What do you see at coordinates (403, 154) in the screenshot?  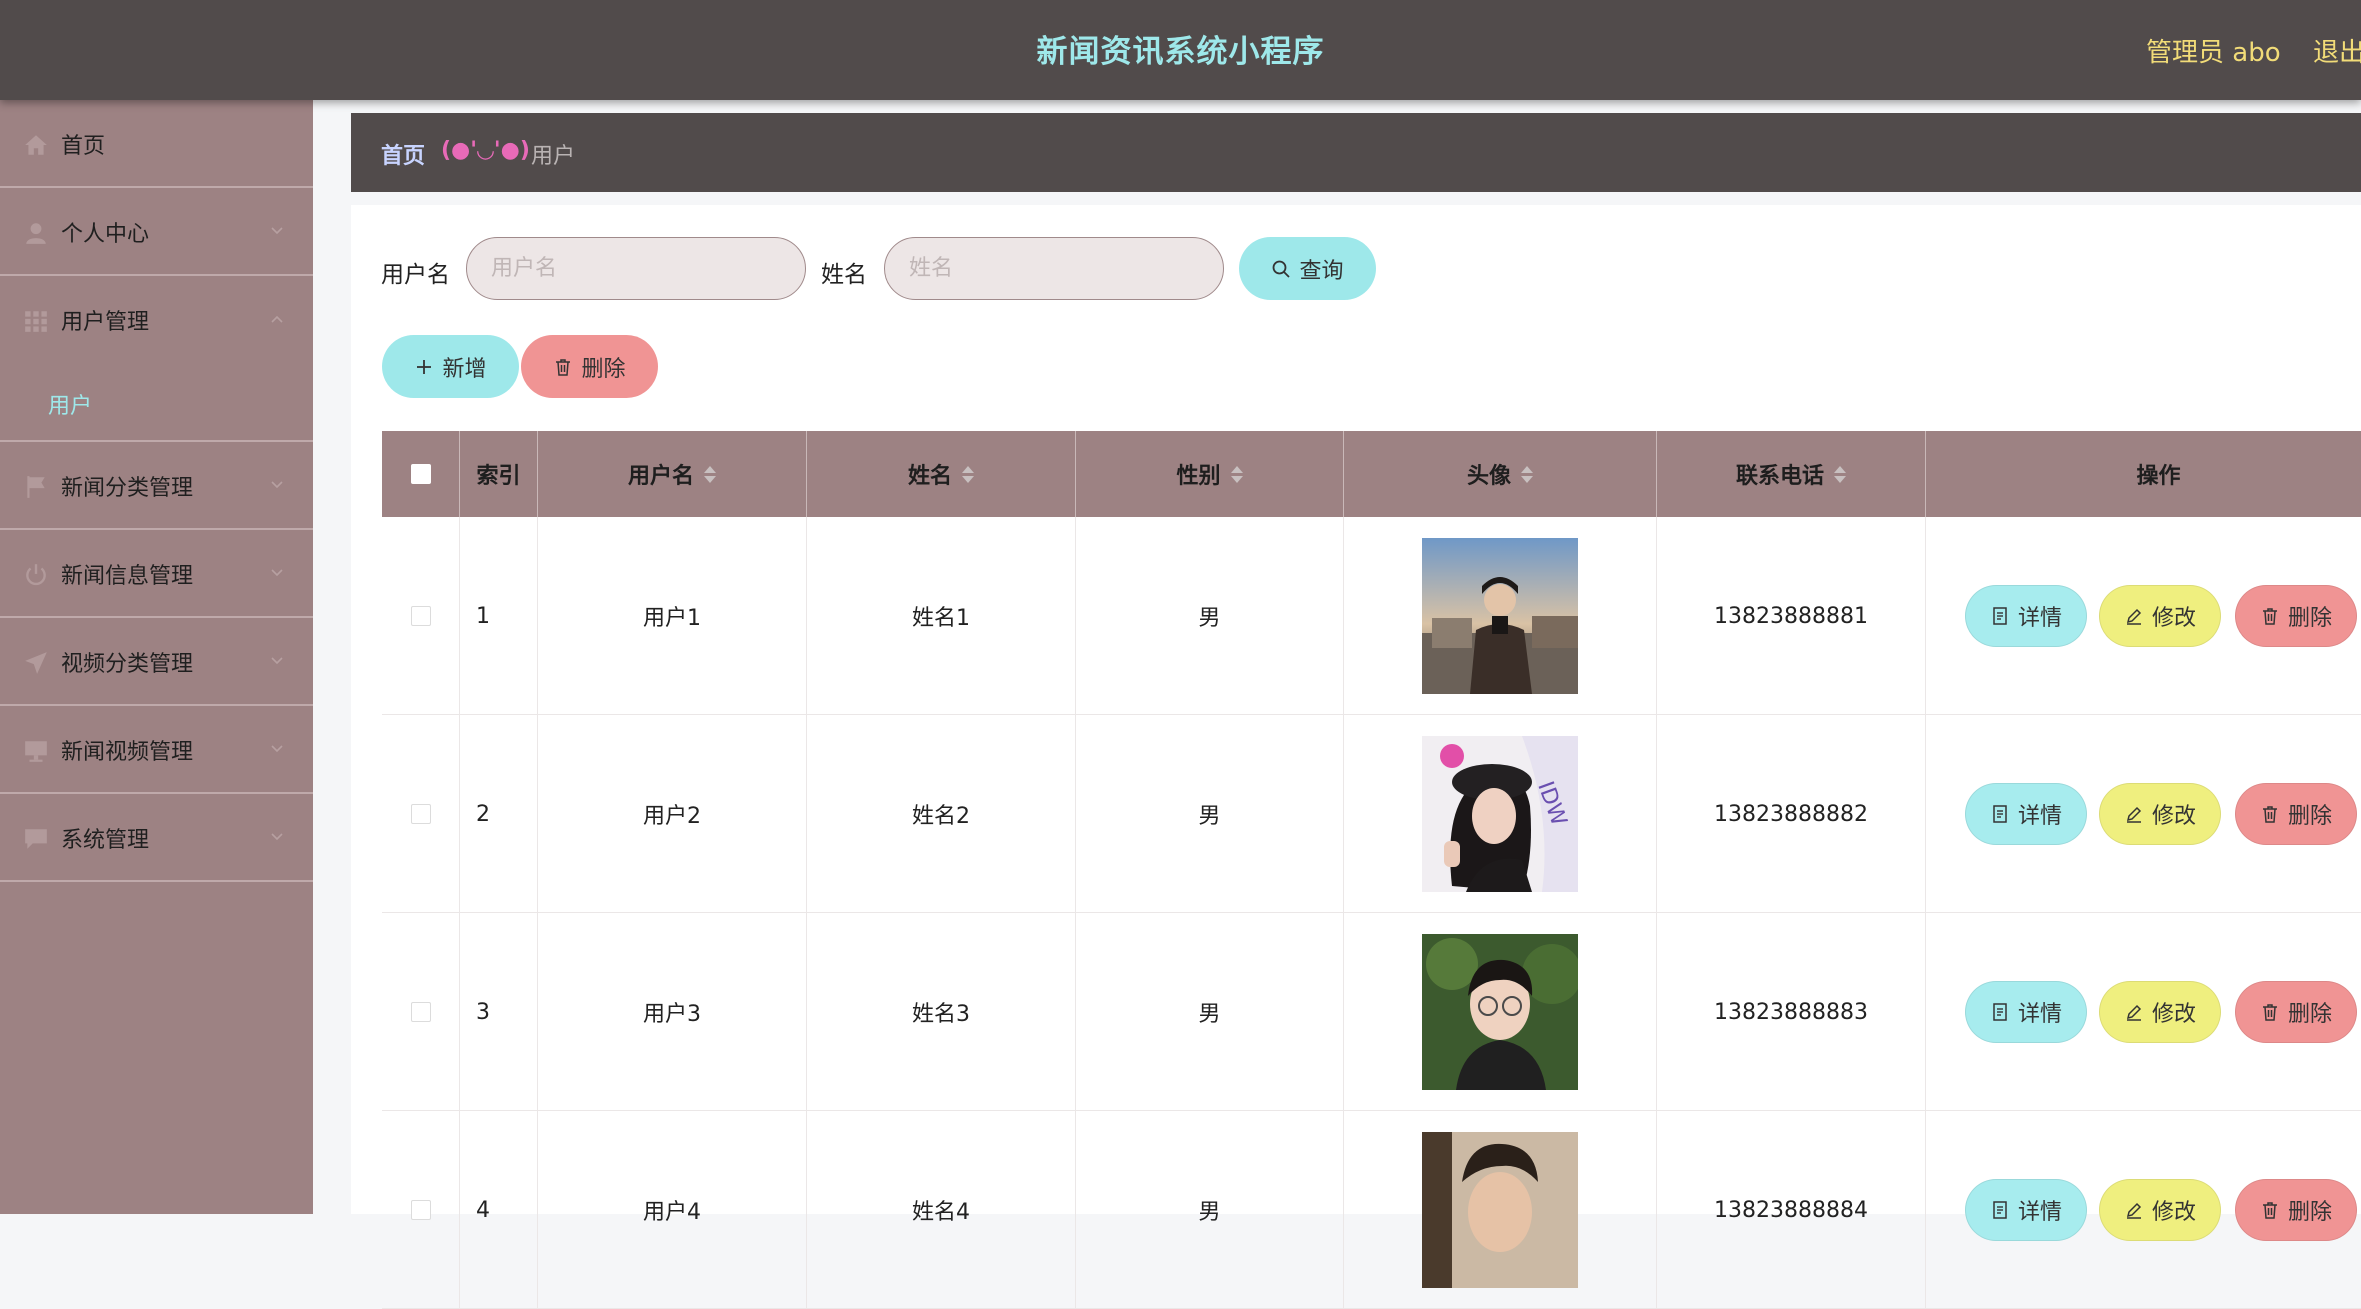 I see `breadcrumb-home: 首页` at bounding box center [403, 154].